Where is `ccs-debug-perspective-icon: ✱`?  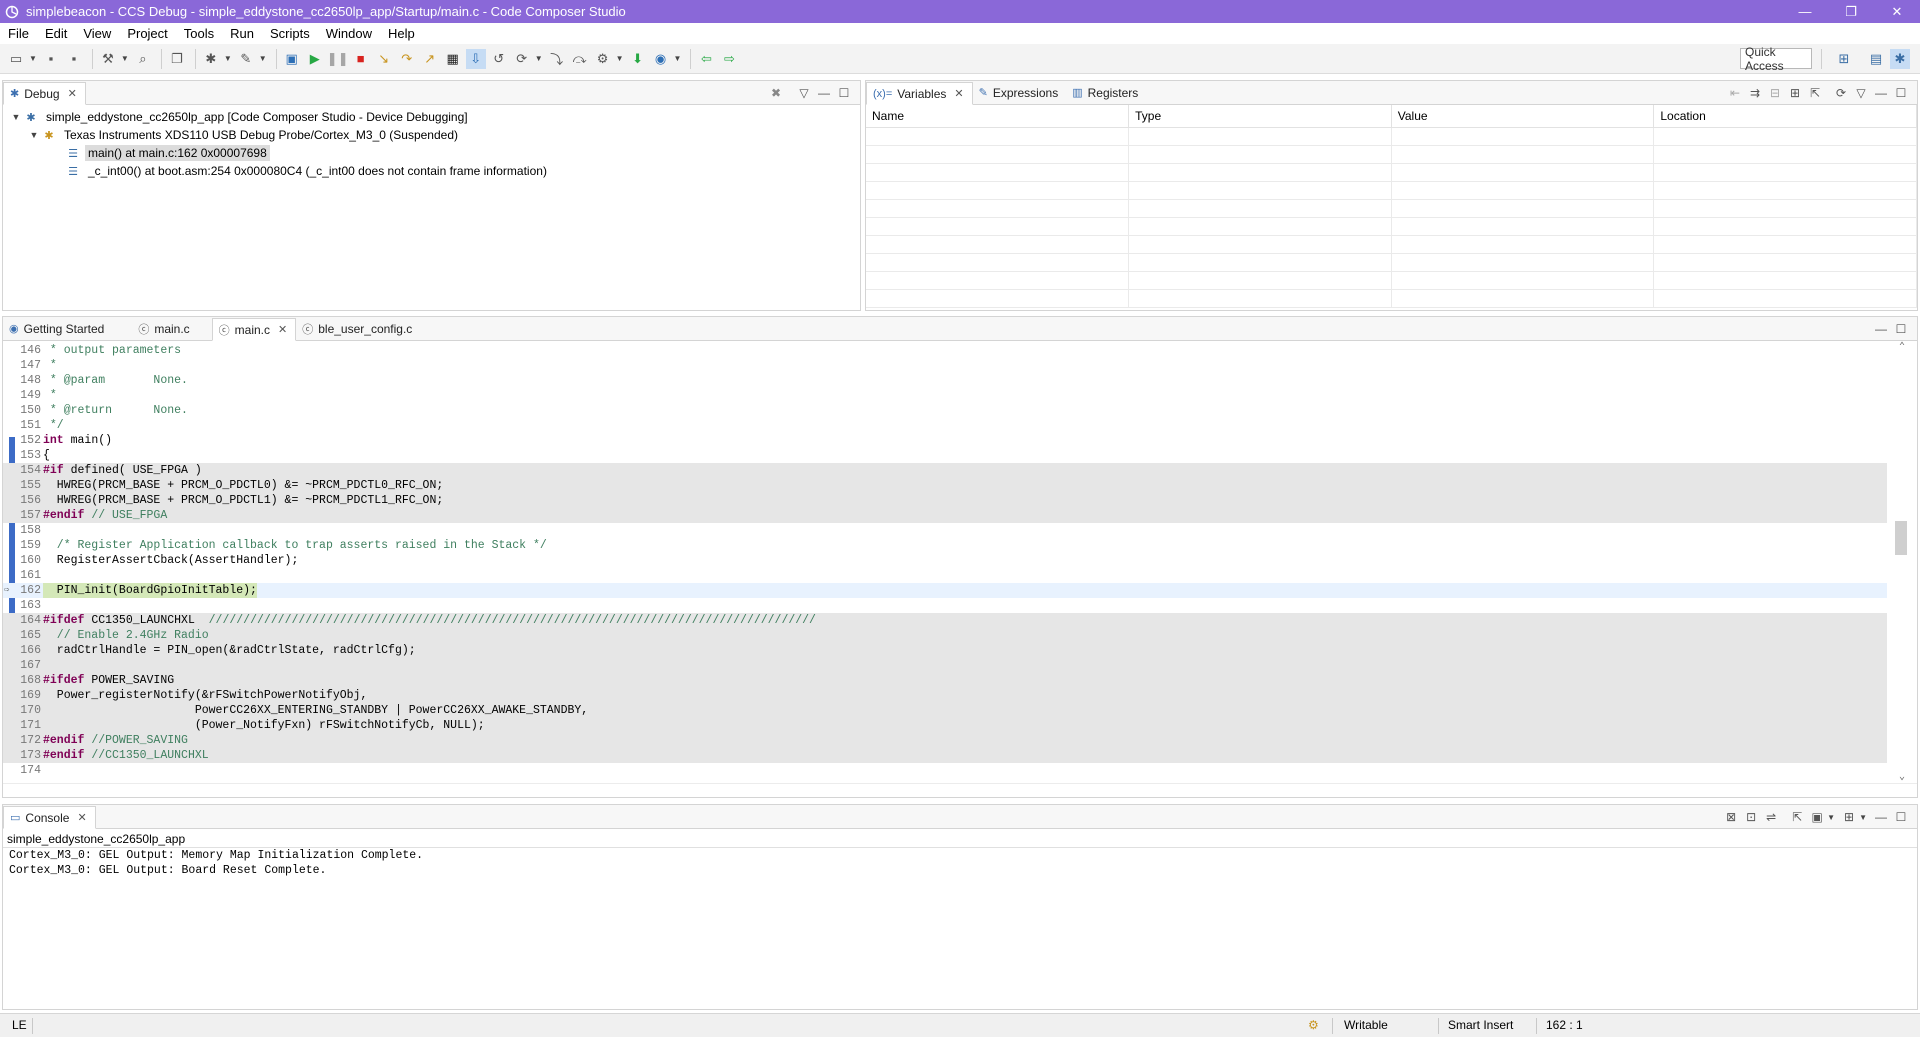 ccs-debug-perspective-icon: ✱ is located at coordinates (1900, 59).